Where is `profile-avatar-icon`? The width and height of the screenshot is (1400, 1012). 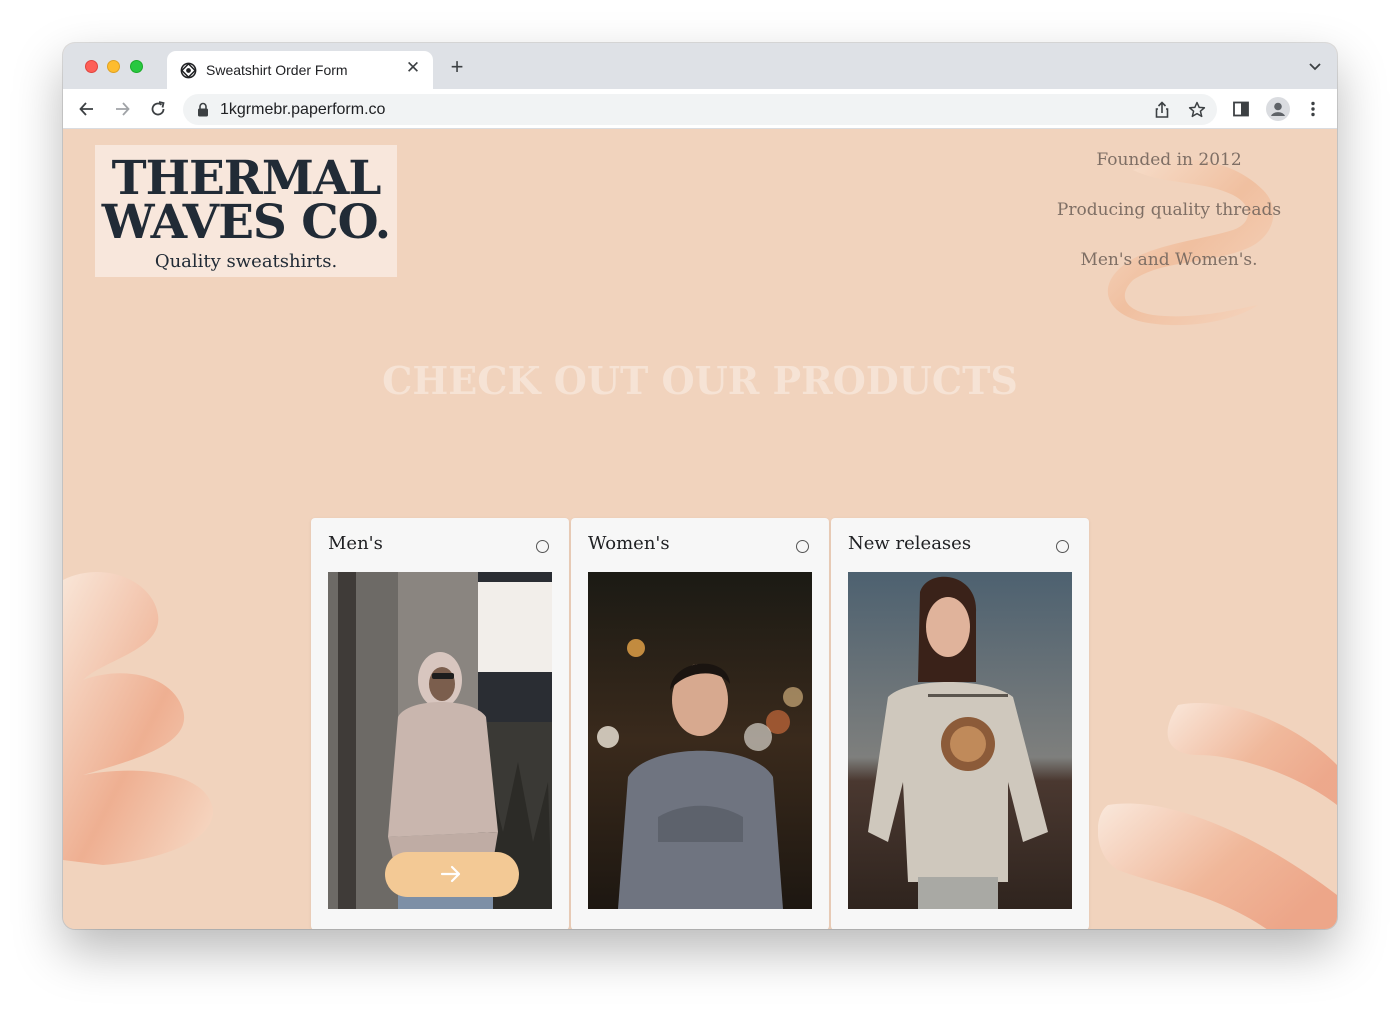
profile-avatar-icon is located at coordinates (1278, 109).